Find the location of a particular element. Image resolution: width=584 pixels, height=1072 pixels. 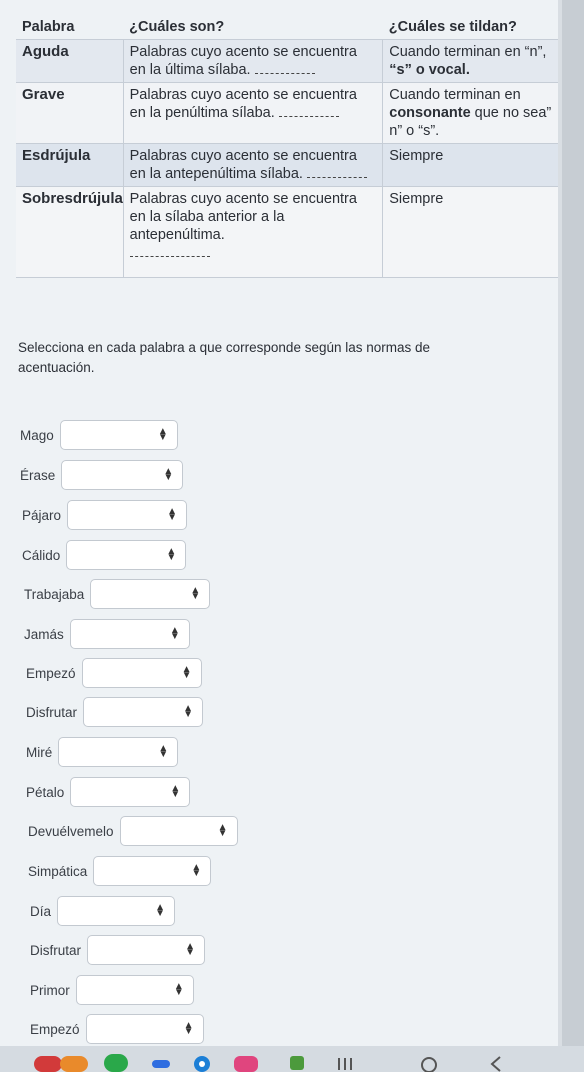

question-label: Pájaro is located at coordinates (42, 515).